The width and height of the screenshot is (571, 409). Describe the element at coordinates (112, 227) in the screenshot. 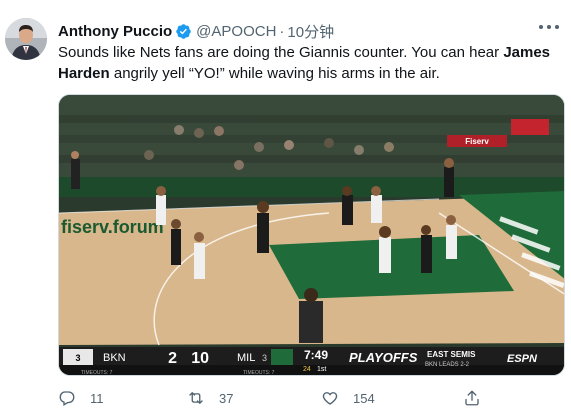

I see `court-banner: fiserv.forum` at that location.